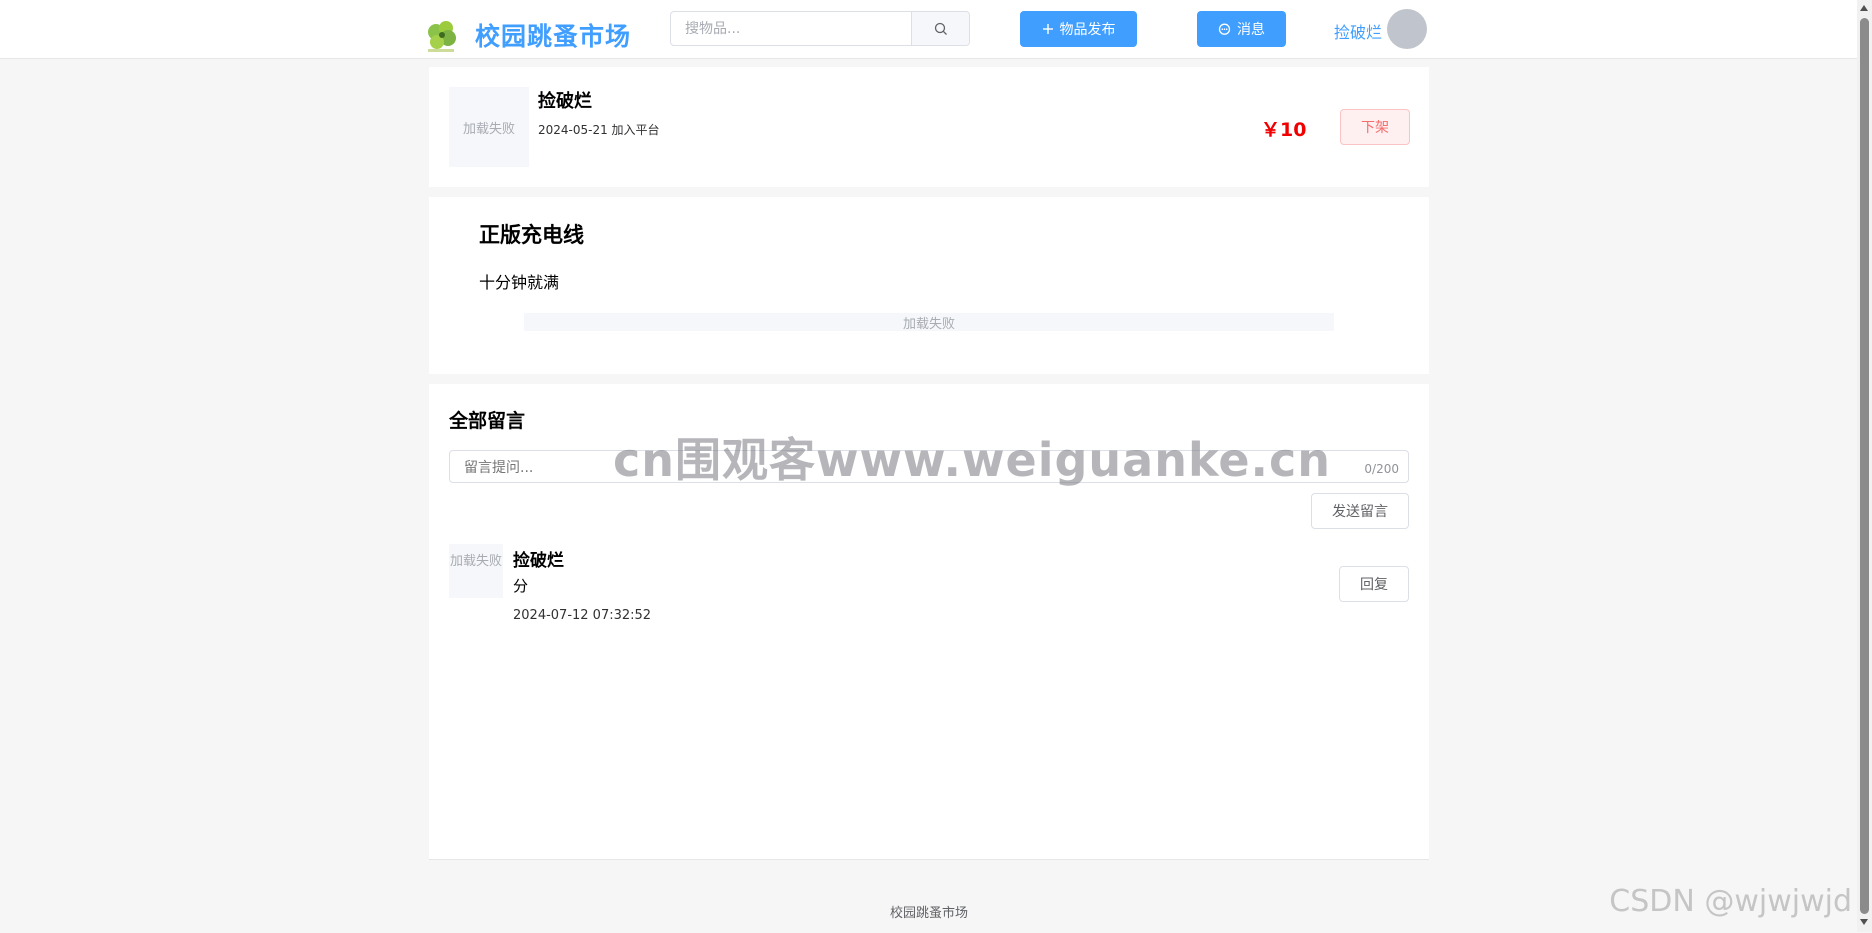  Describe the element at coordinates (1730, 901) in the screenshot. I see `csdn-watermark: CSDN @wjwjwjd` at that location.